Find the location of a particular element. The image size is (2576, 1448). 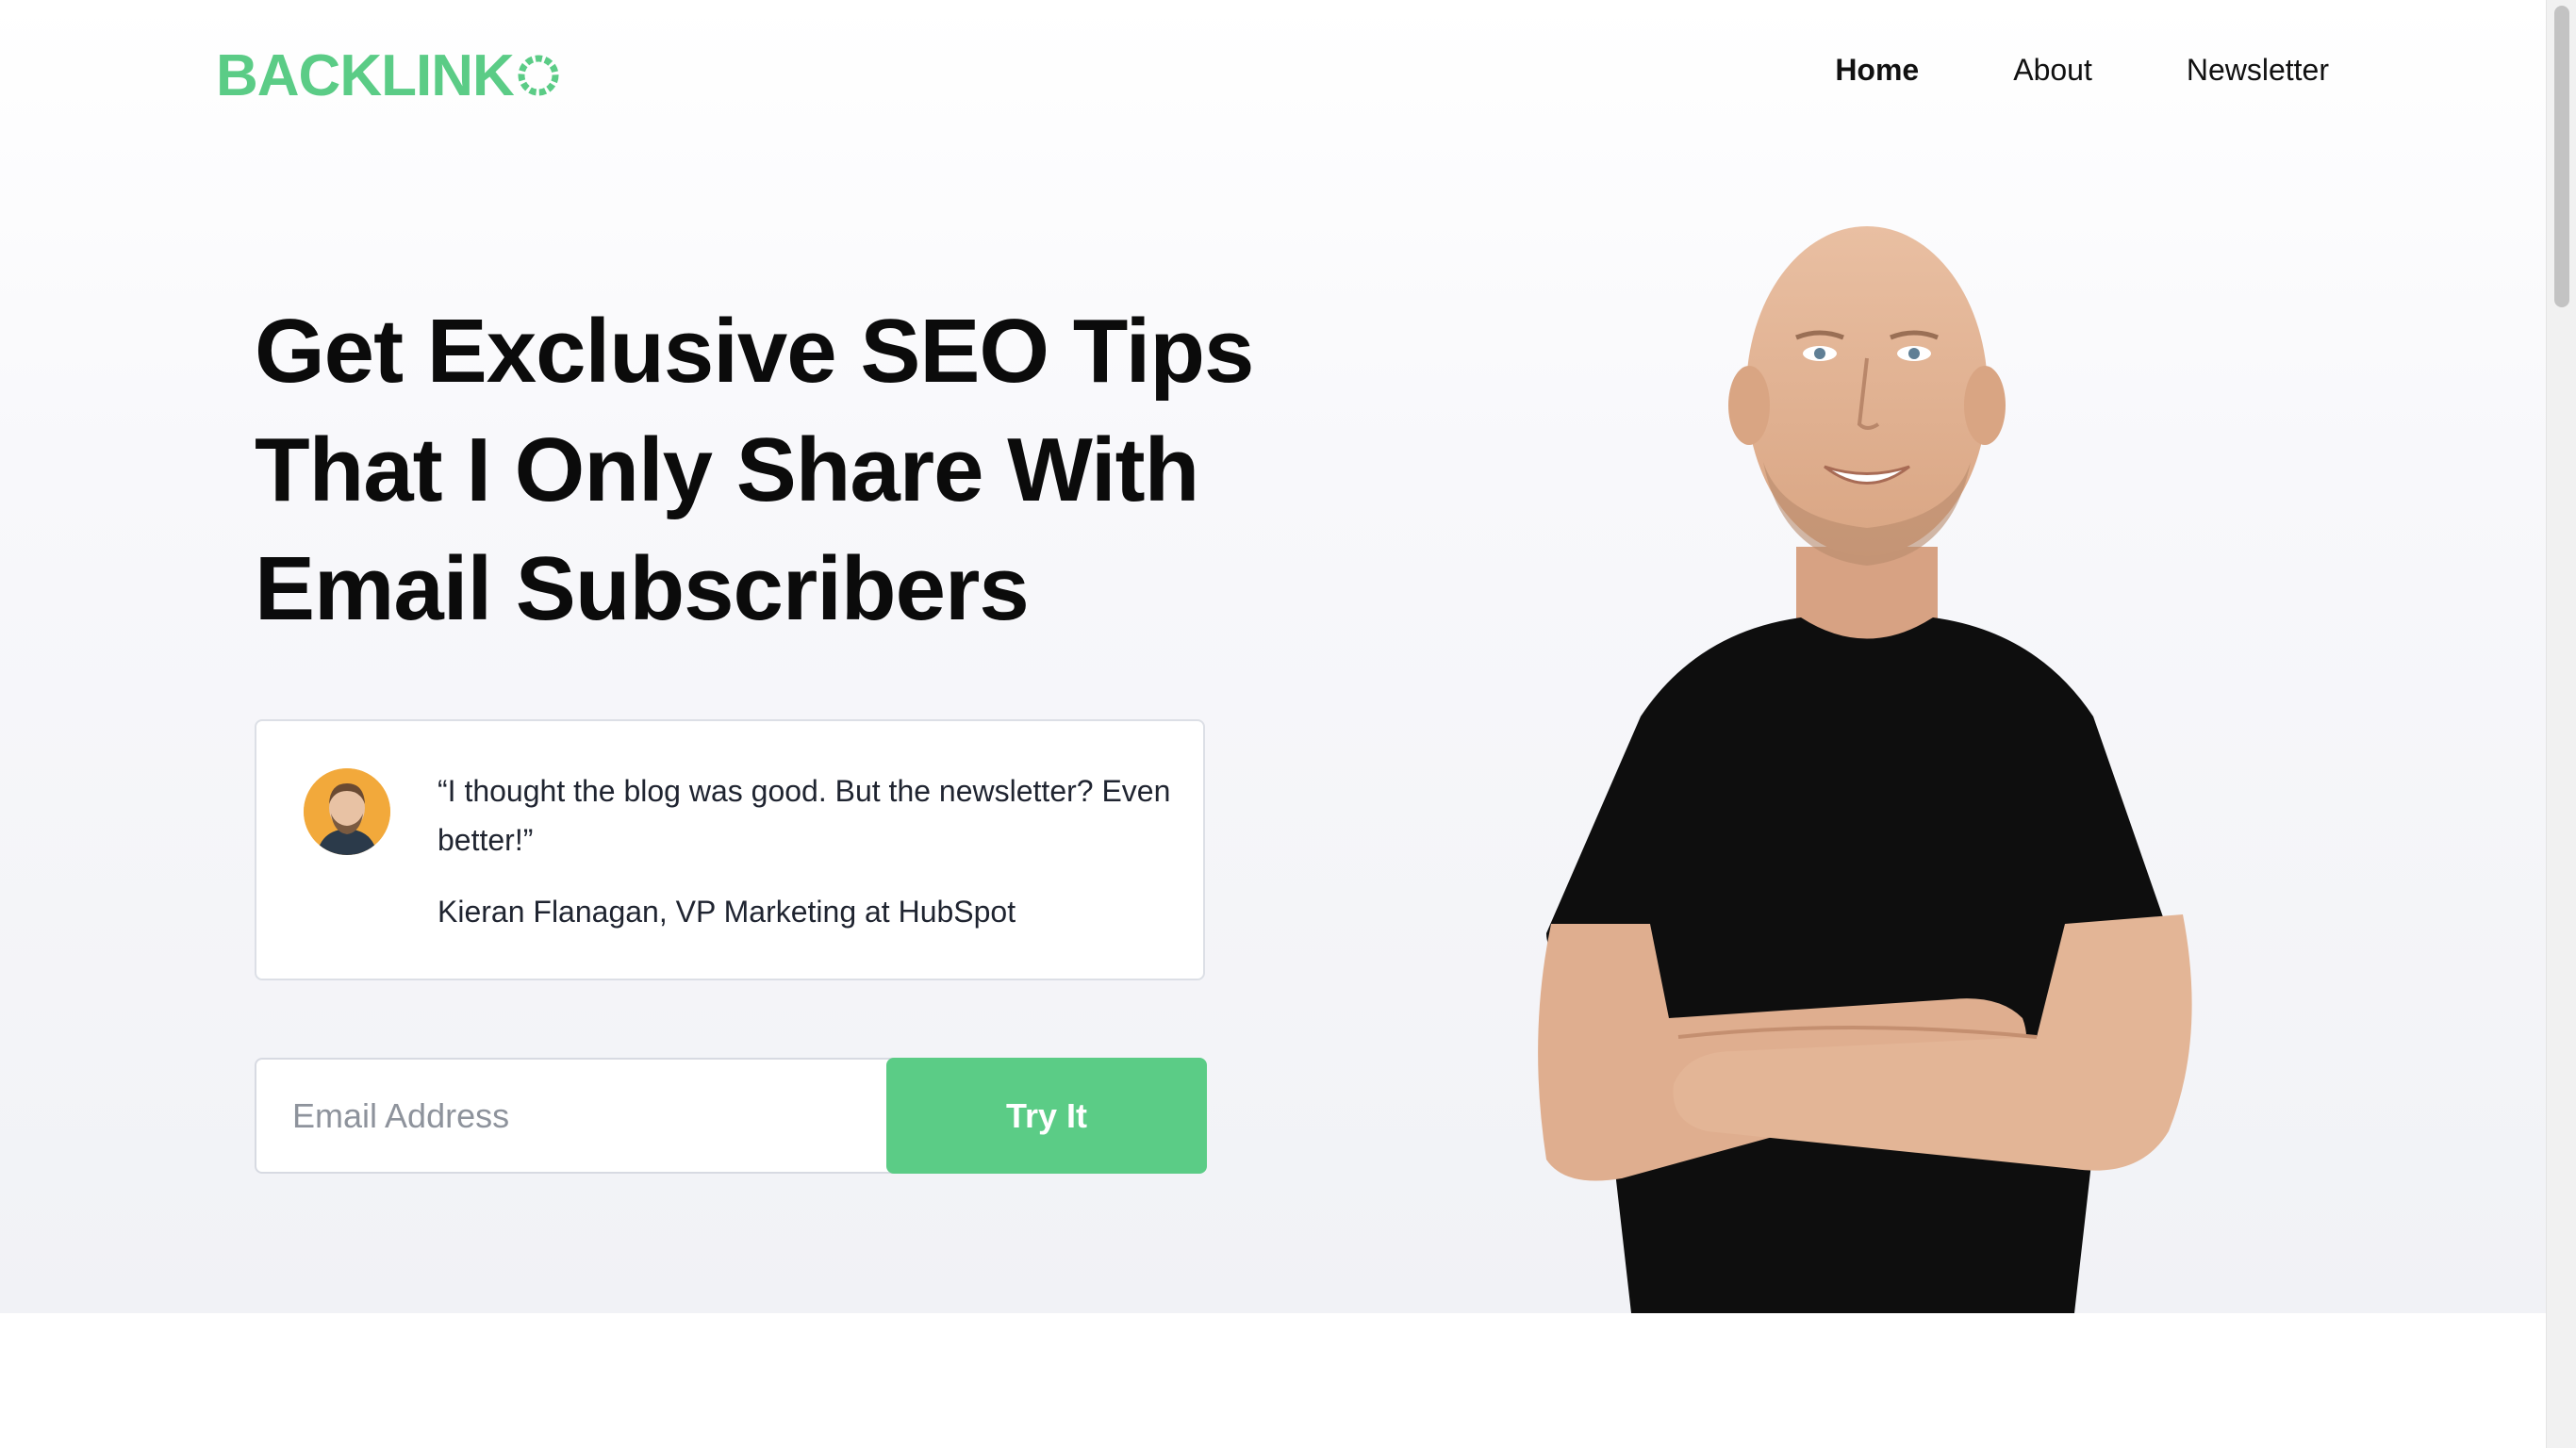

headline-line-3: Email Subscribers is located at coordinates (642, 588).